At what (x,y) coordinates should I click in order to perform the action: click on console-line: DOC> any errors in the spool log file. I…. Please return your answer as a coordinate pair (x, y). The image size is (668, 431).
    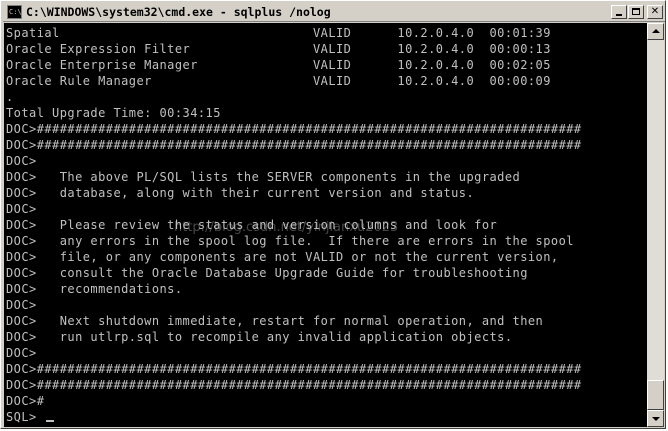
    Looking at the image, I should click on (290, 241).